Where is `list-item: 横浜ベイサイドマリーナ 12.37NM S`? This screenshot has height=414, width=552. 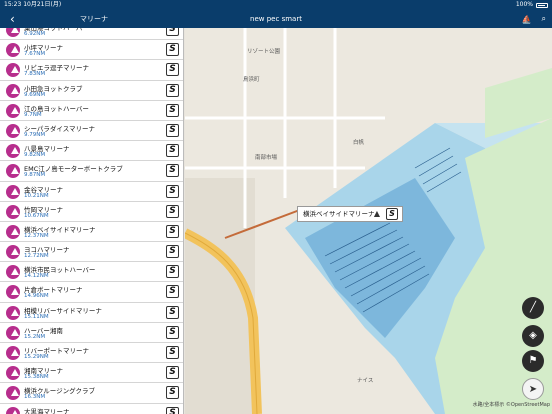 list-item: 横浜ベイサイドマリーナ 12.37NM S is located at coordinates (91, 232).